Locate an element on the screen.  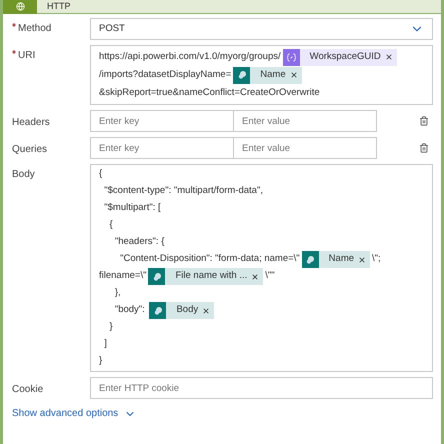
field-label: Queries is located at coordinates (30, 150).